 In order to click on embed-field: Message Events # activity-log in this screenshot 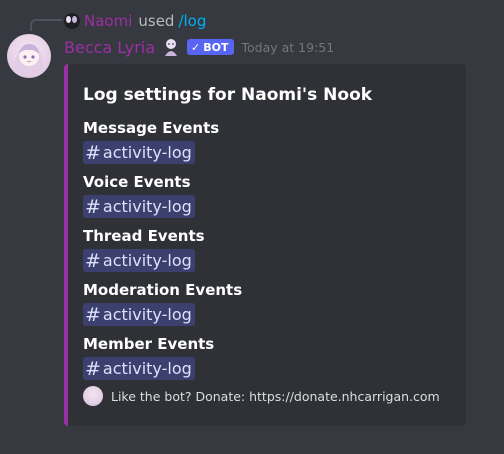, I will do `click(151, 141)`.